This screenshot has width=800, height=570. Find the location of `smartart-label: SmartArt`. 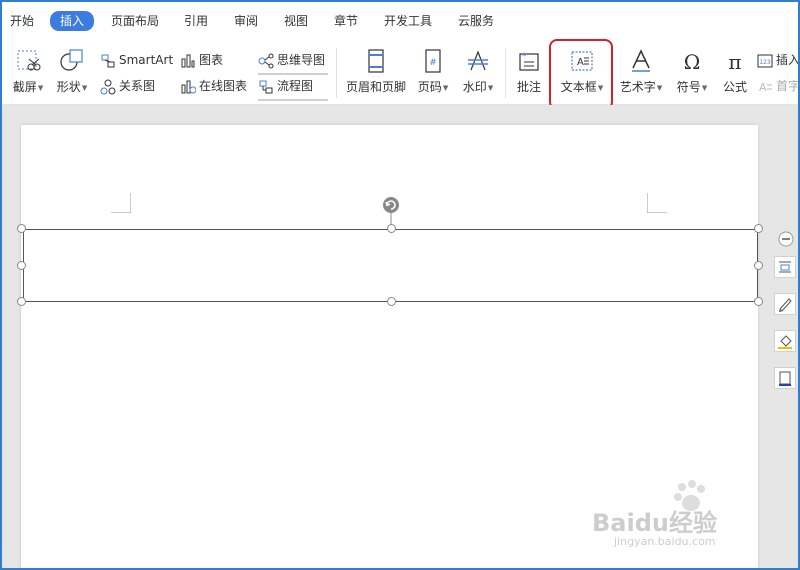

smartart-label: SmartArt is located at coordinates (146, 60).